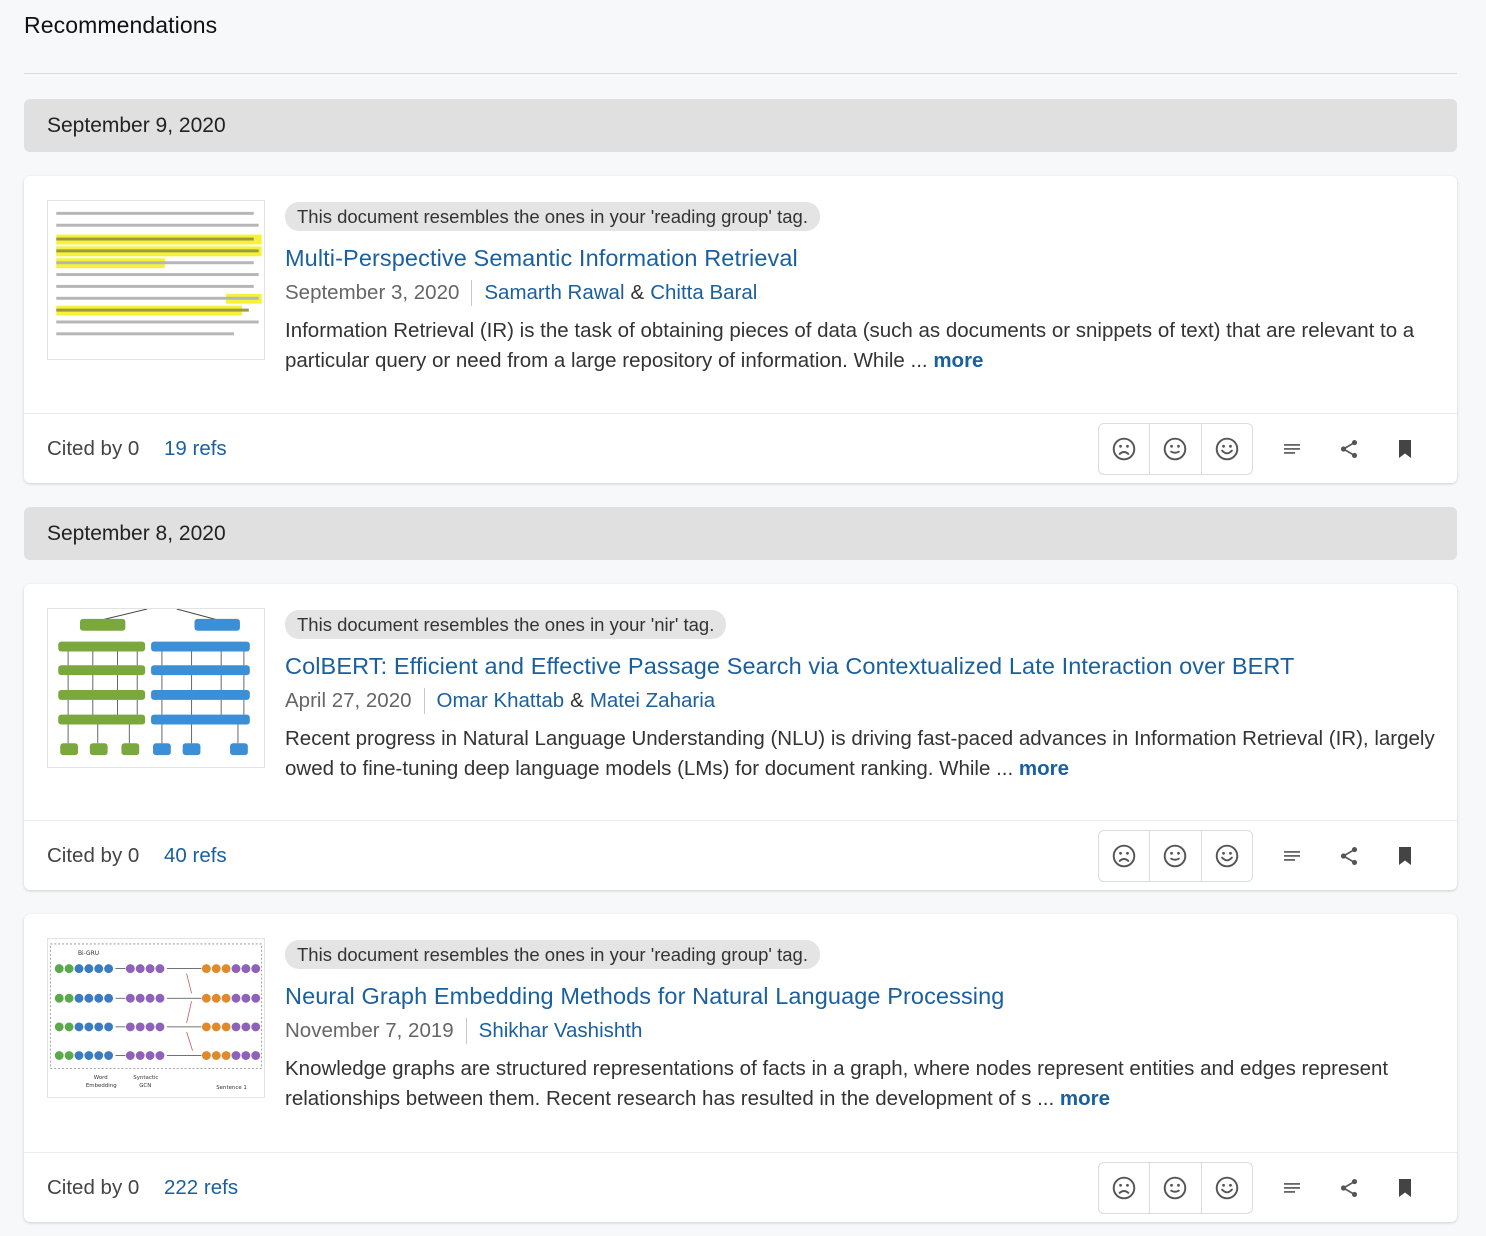  I want to click on thumb-label: Embedding, so click(101, 1086).